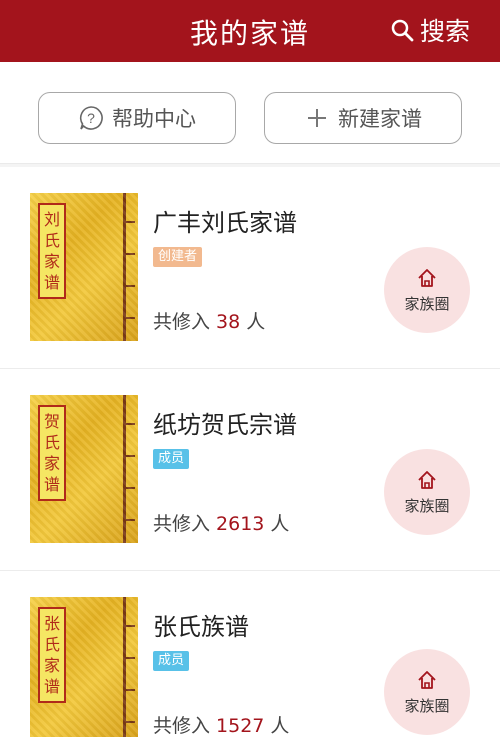 This screenshot has height=737, width=500. I want to click on genealogy-name: 张氏族谱, so click(201, 627).